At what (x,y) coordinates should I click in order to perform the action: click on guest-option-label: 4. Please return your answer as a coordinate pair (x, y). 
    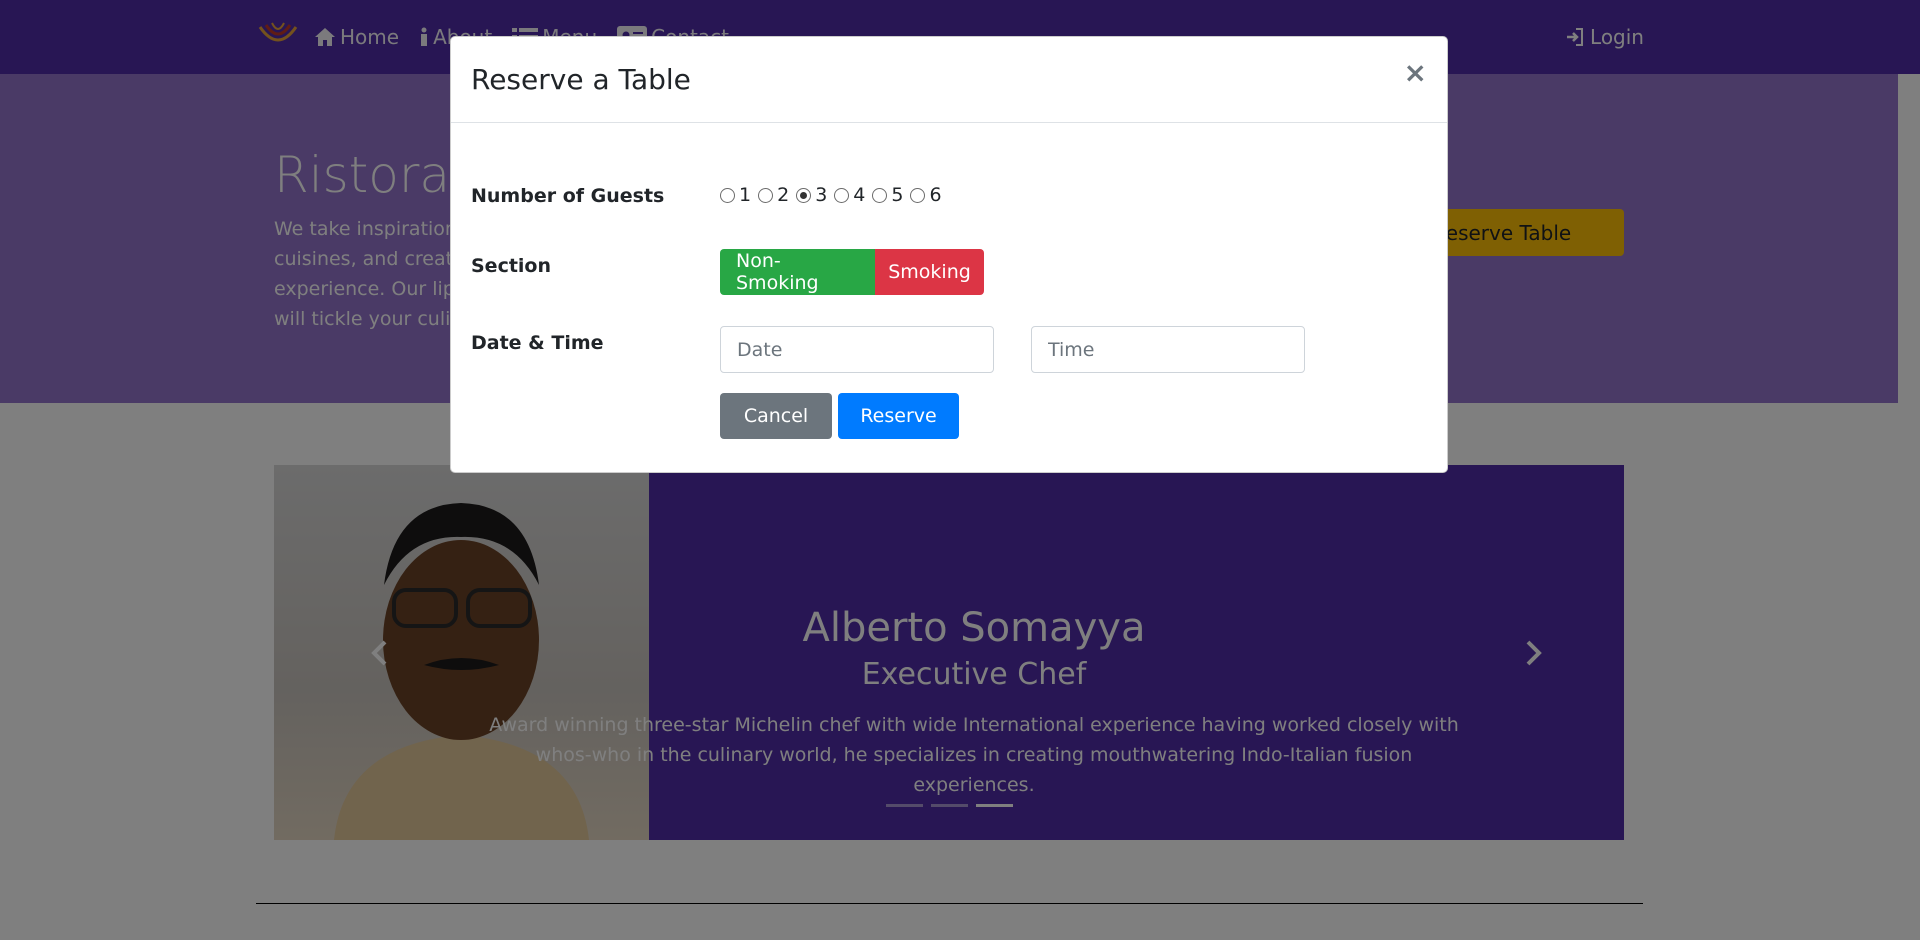
    Looking at the image, I should click on (859, 195).